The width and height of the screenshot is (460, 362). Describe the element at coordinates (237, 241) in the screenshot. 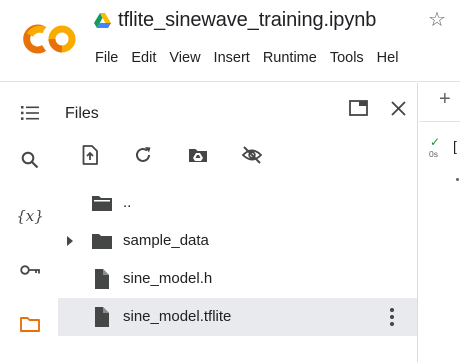

I see `file-row-sample-data: sample_data` at that location.